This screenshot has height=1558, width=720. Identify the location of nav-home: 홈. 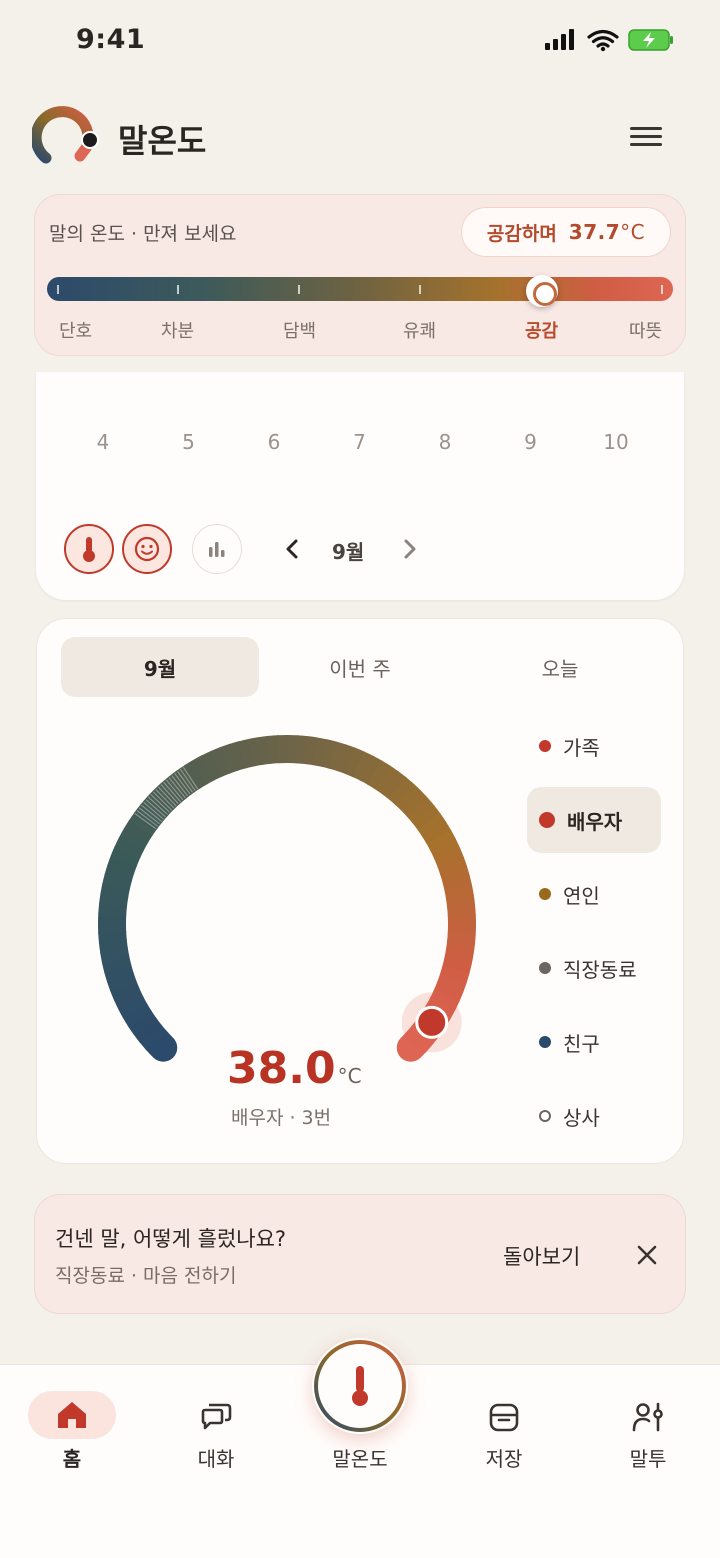
(72, 1425).